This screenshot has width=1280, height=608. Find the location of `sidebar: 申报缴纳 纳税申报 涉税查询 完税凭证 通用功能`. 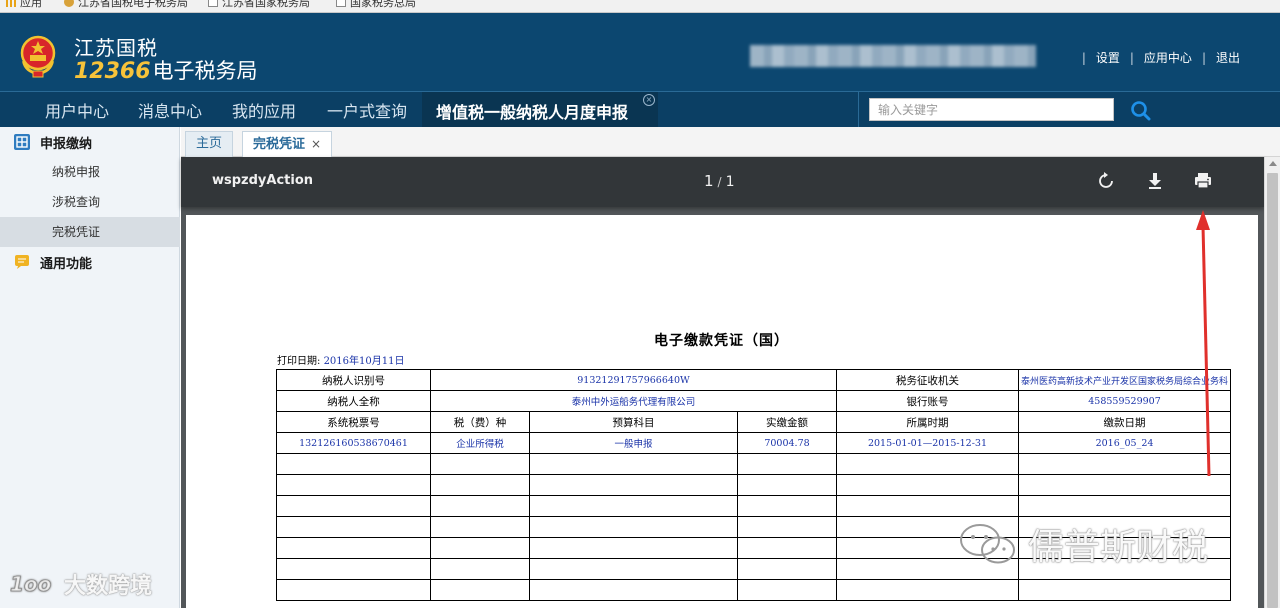

sidebar: 申报缴纳 纳税申报 涉税查询 完税凭证 通用功能 is located at coordinates (90, 367).